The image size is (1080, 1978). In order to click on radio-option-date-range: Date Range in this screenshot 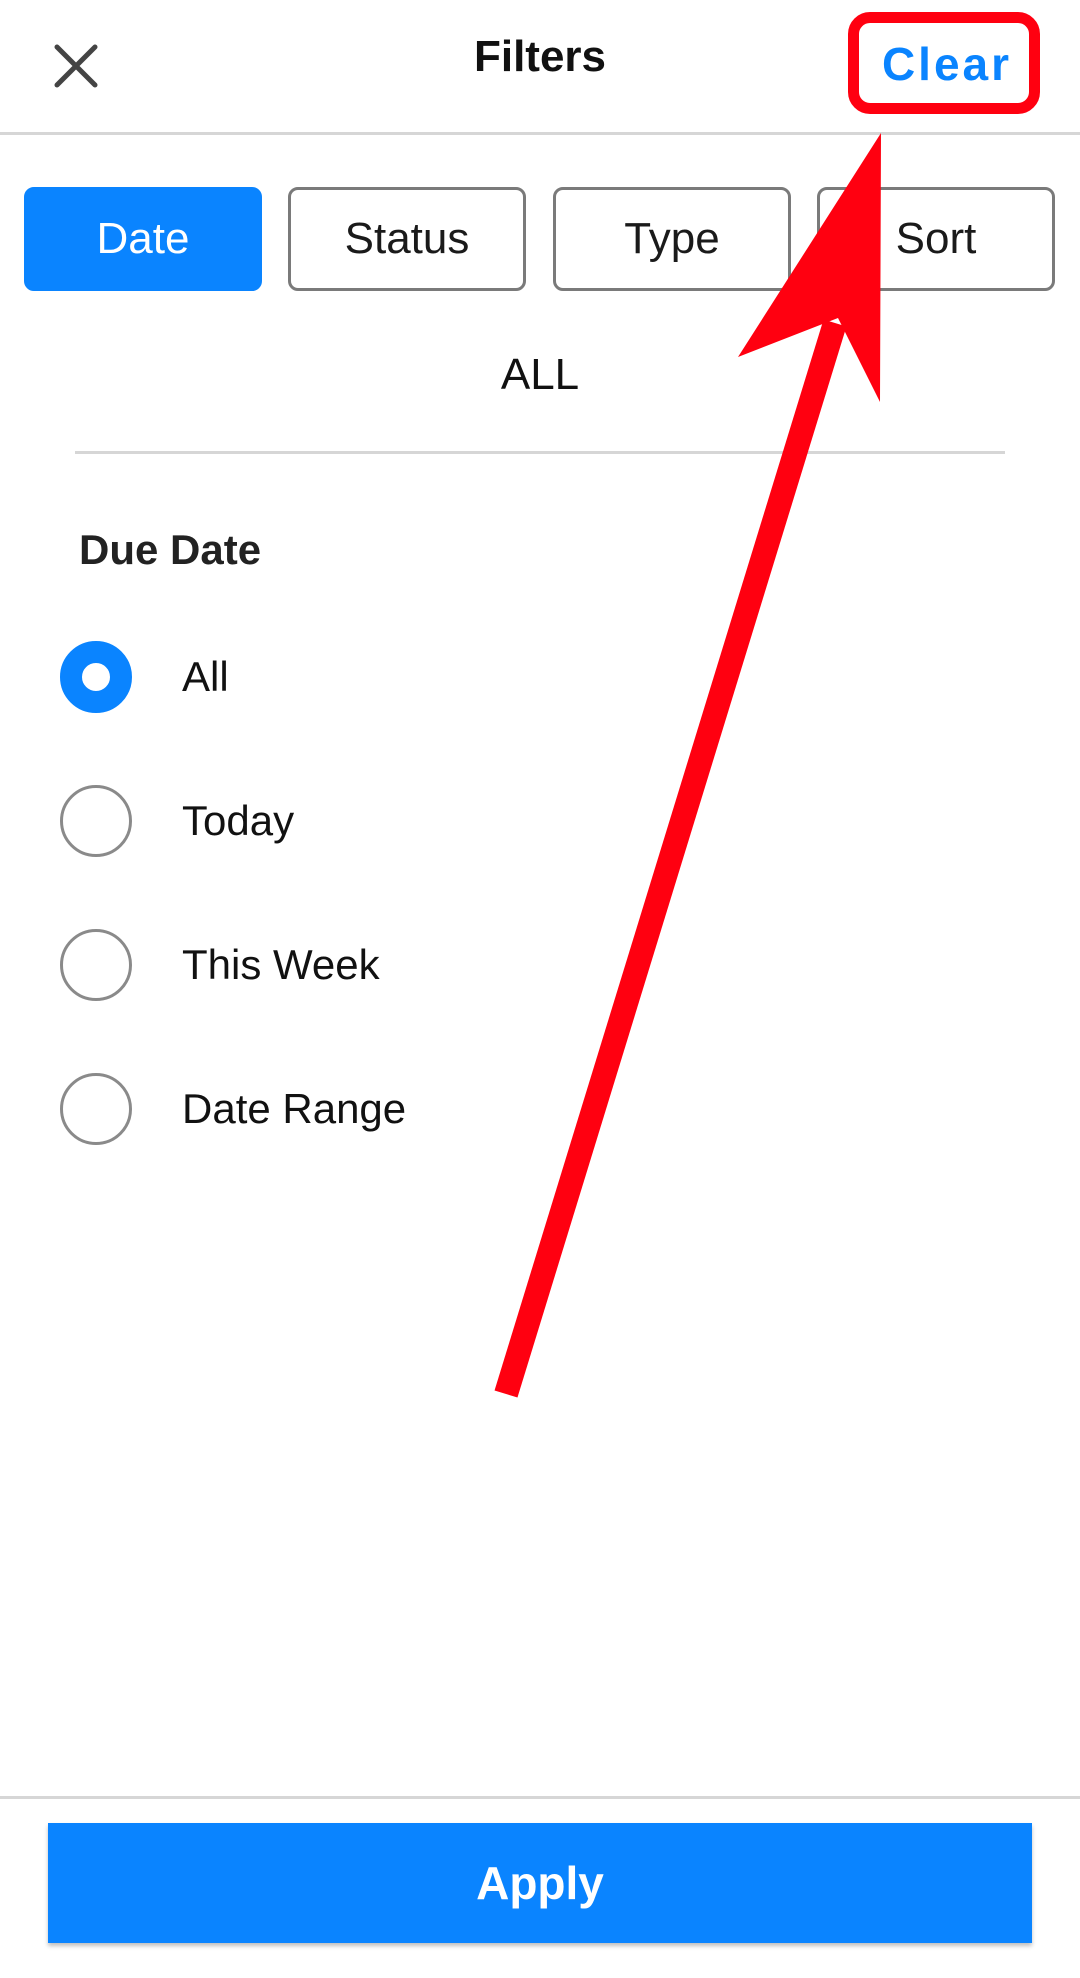, I will do `click(320, 1109)`.